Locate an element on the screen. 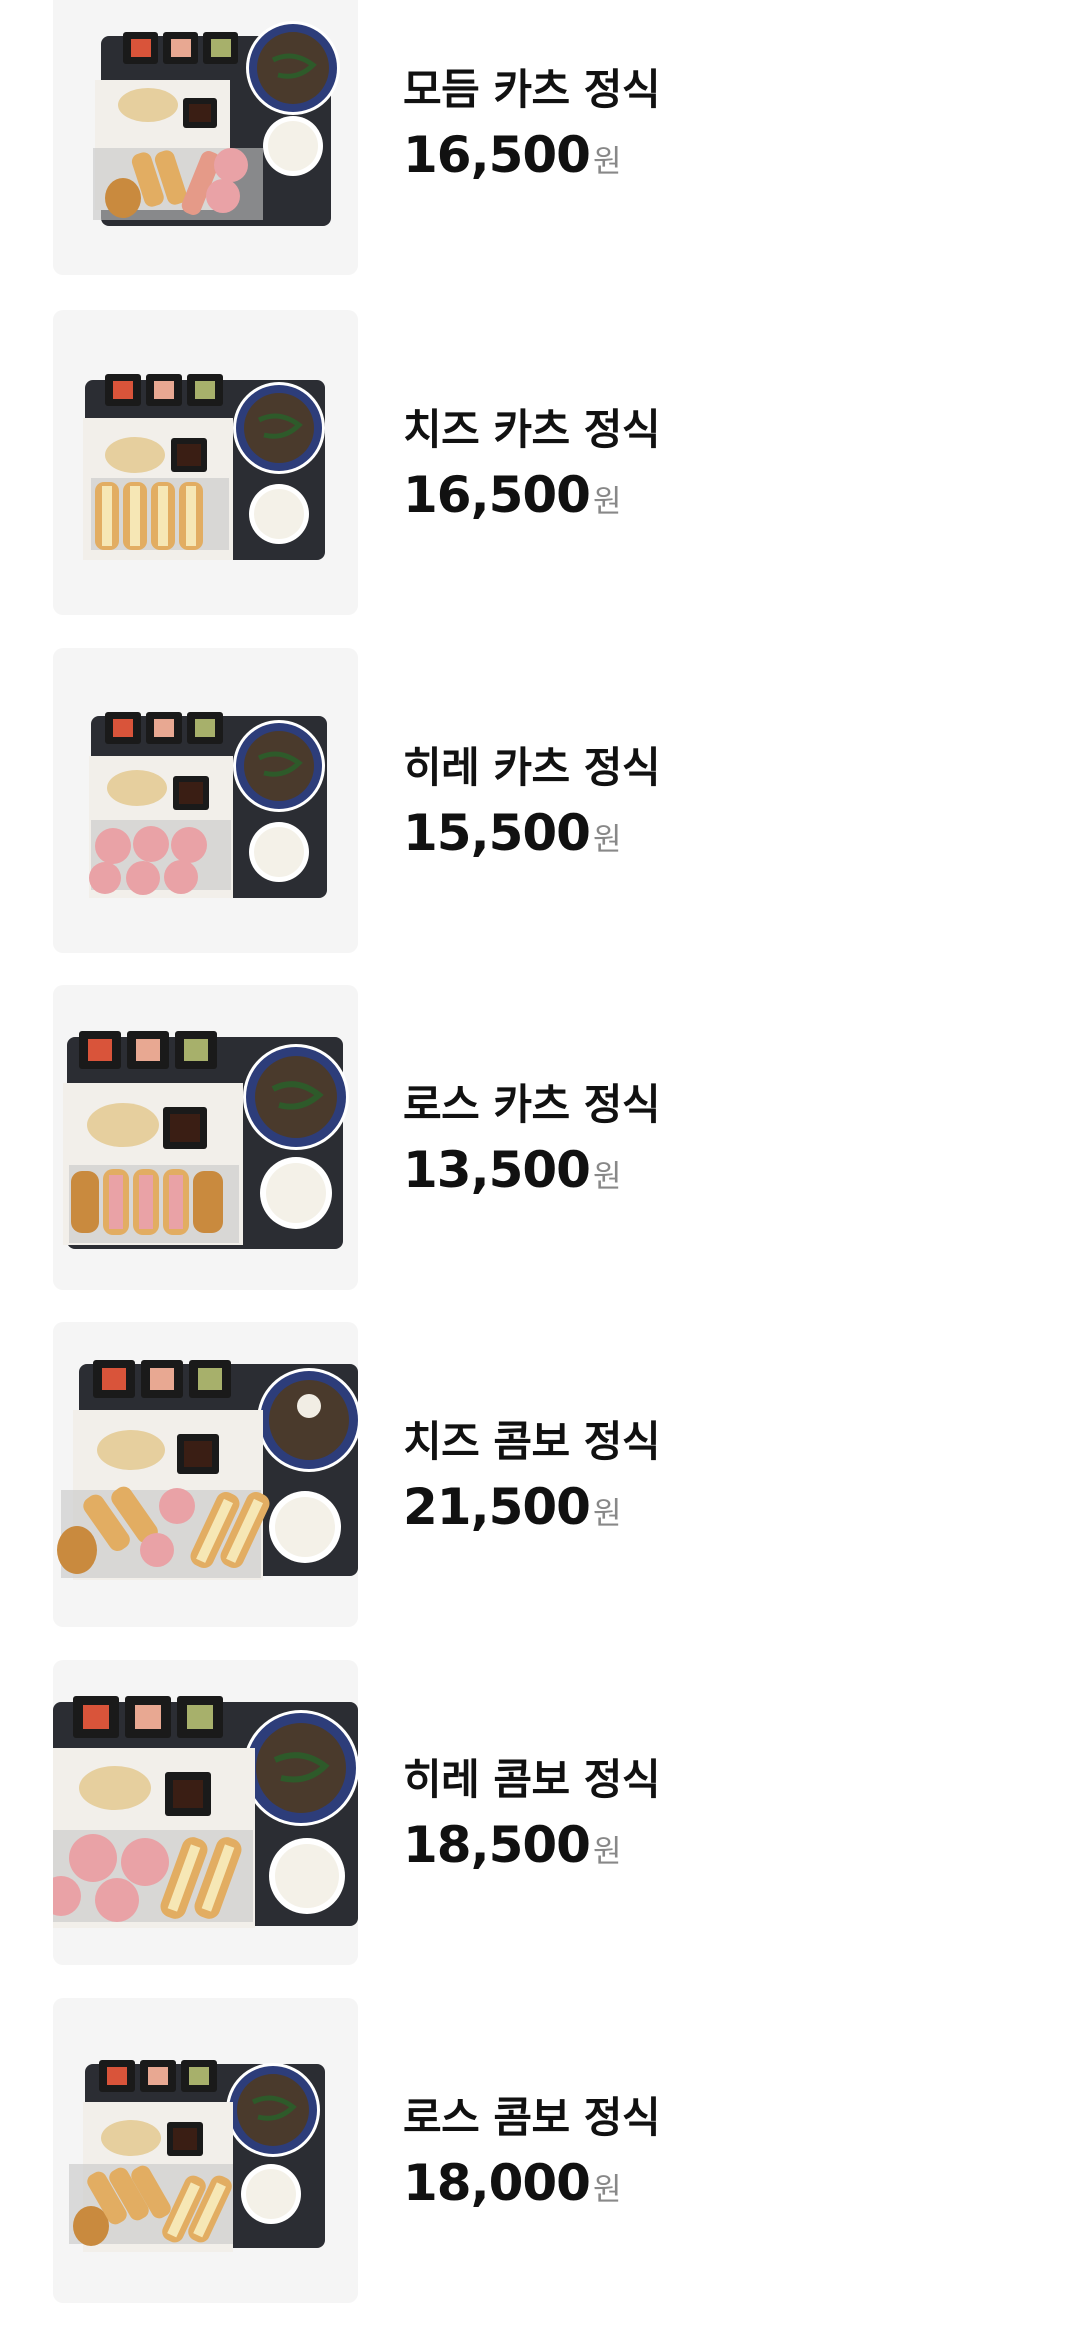 The image size is (1077, 2351). menu-item-info: 로스 카츠 정식 13,500원 is located at coordinates (703, 1138).